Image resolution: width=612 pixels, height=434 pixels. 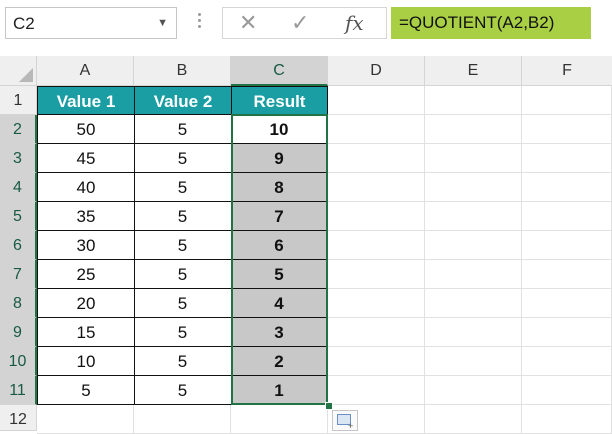 What do you see at coordinates (376, 71) in the screenshot?
I see `column-header-d: D` at bounding box center [376, 71].